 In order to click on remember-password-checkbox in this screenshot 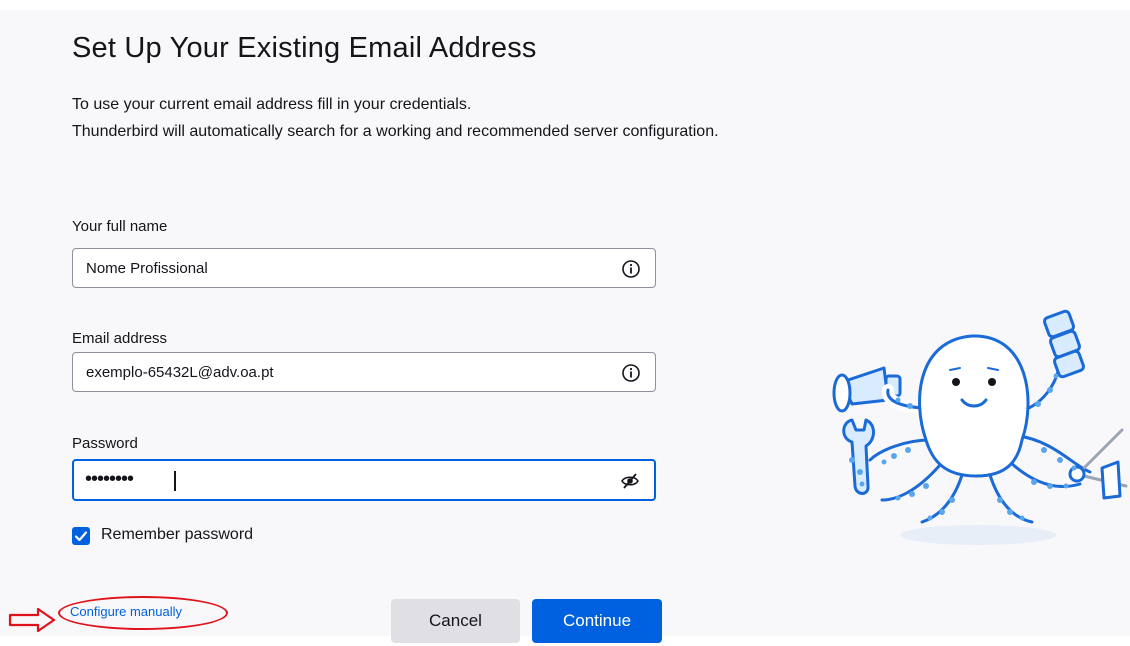, I will do `click(81, 536)`.